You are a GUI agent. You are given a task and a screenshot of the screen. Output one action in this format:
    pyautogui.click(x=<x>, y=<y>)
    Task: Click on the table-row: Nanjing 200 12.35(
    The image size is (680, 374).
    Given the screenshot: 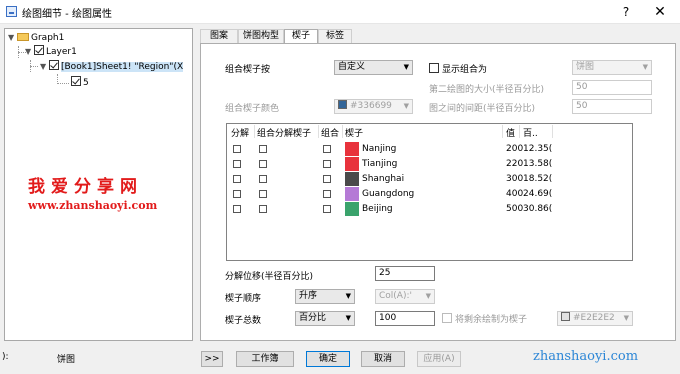 What is the action you would take?
    pyautogui.click(x=429, y=149)
    